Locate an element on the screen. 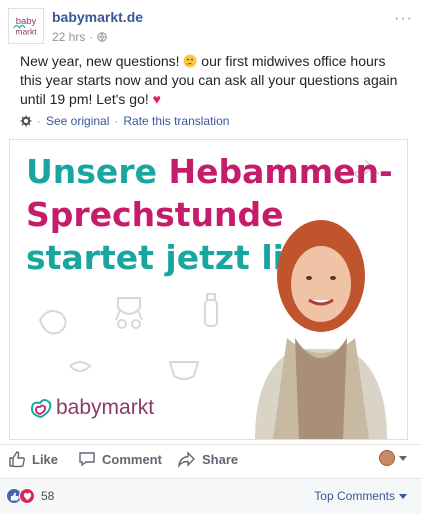 This screenshot has width=421, height=514. post-time: 22 hrs is located at coordinates (68, 37).